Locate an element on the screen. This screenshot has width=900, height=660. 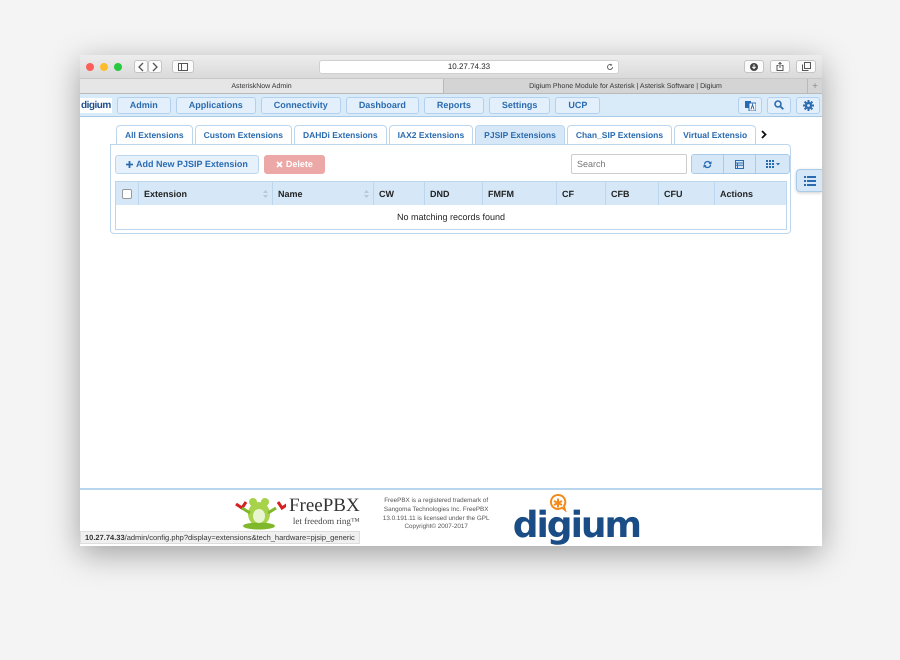
nav-menu-button: Dashboard is located at coordinates (382, 105).